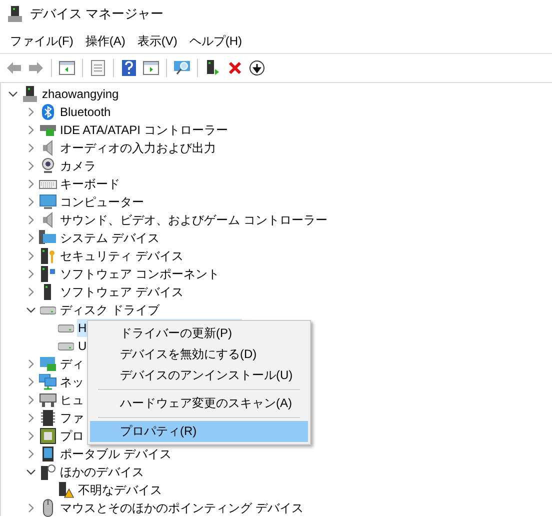 This screenshot has width=552, height=517. I want to click on menu-item: デバイスを無効にする(D), so click(199, 354).